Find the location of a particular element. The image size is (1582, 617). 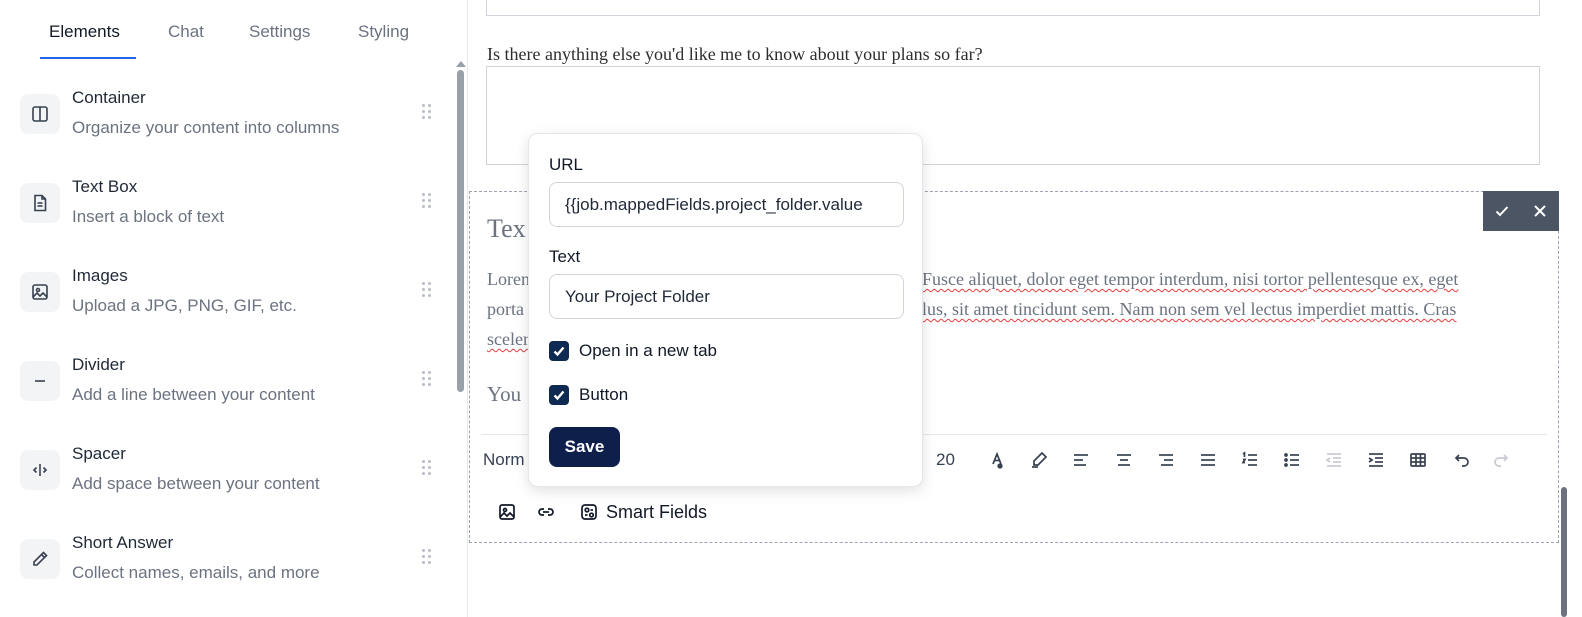

font-size-select: 20 is located at coordinates (945, 460).